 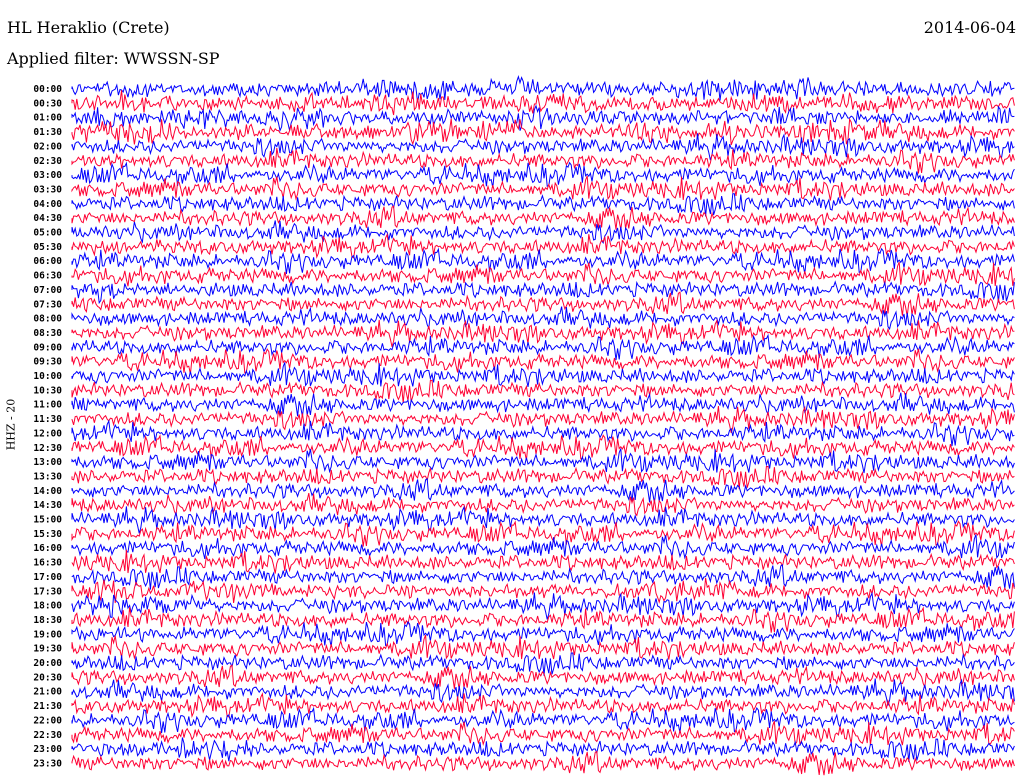 I want to click on row-time-label: 04:00, so click(x=47, y=204).